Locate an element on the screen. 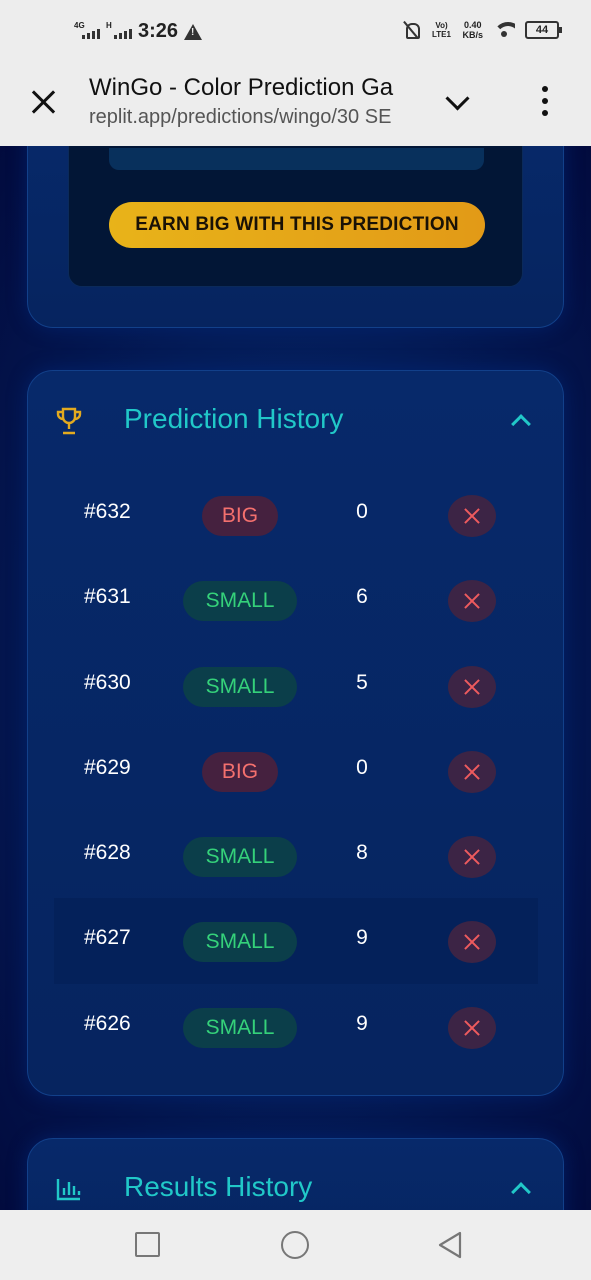 The width and height of the screenshot is (591, 1280). recents-button is located at coordinates (147, 1244).